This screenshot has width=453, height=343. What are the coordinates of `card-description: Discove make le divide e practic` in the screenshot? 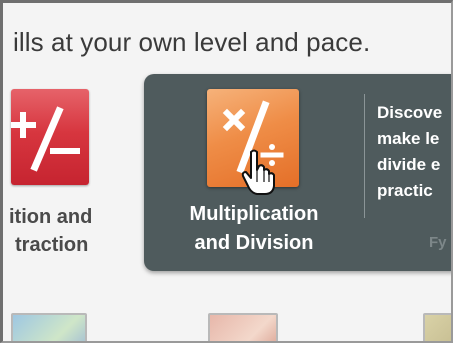 It's located at (414, 152).